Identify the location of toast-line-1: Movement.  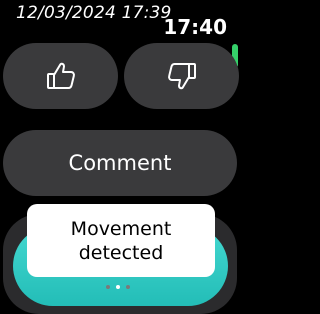
(121, 228).